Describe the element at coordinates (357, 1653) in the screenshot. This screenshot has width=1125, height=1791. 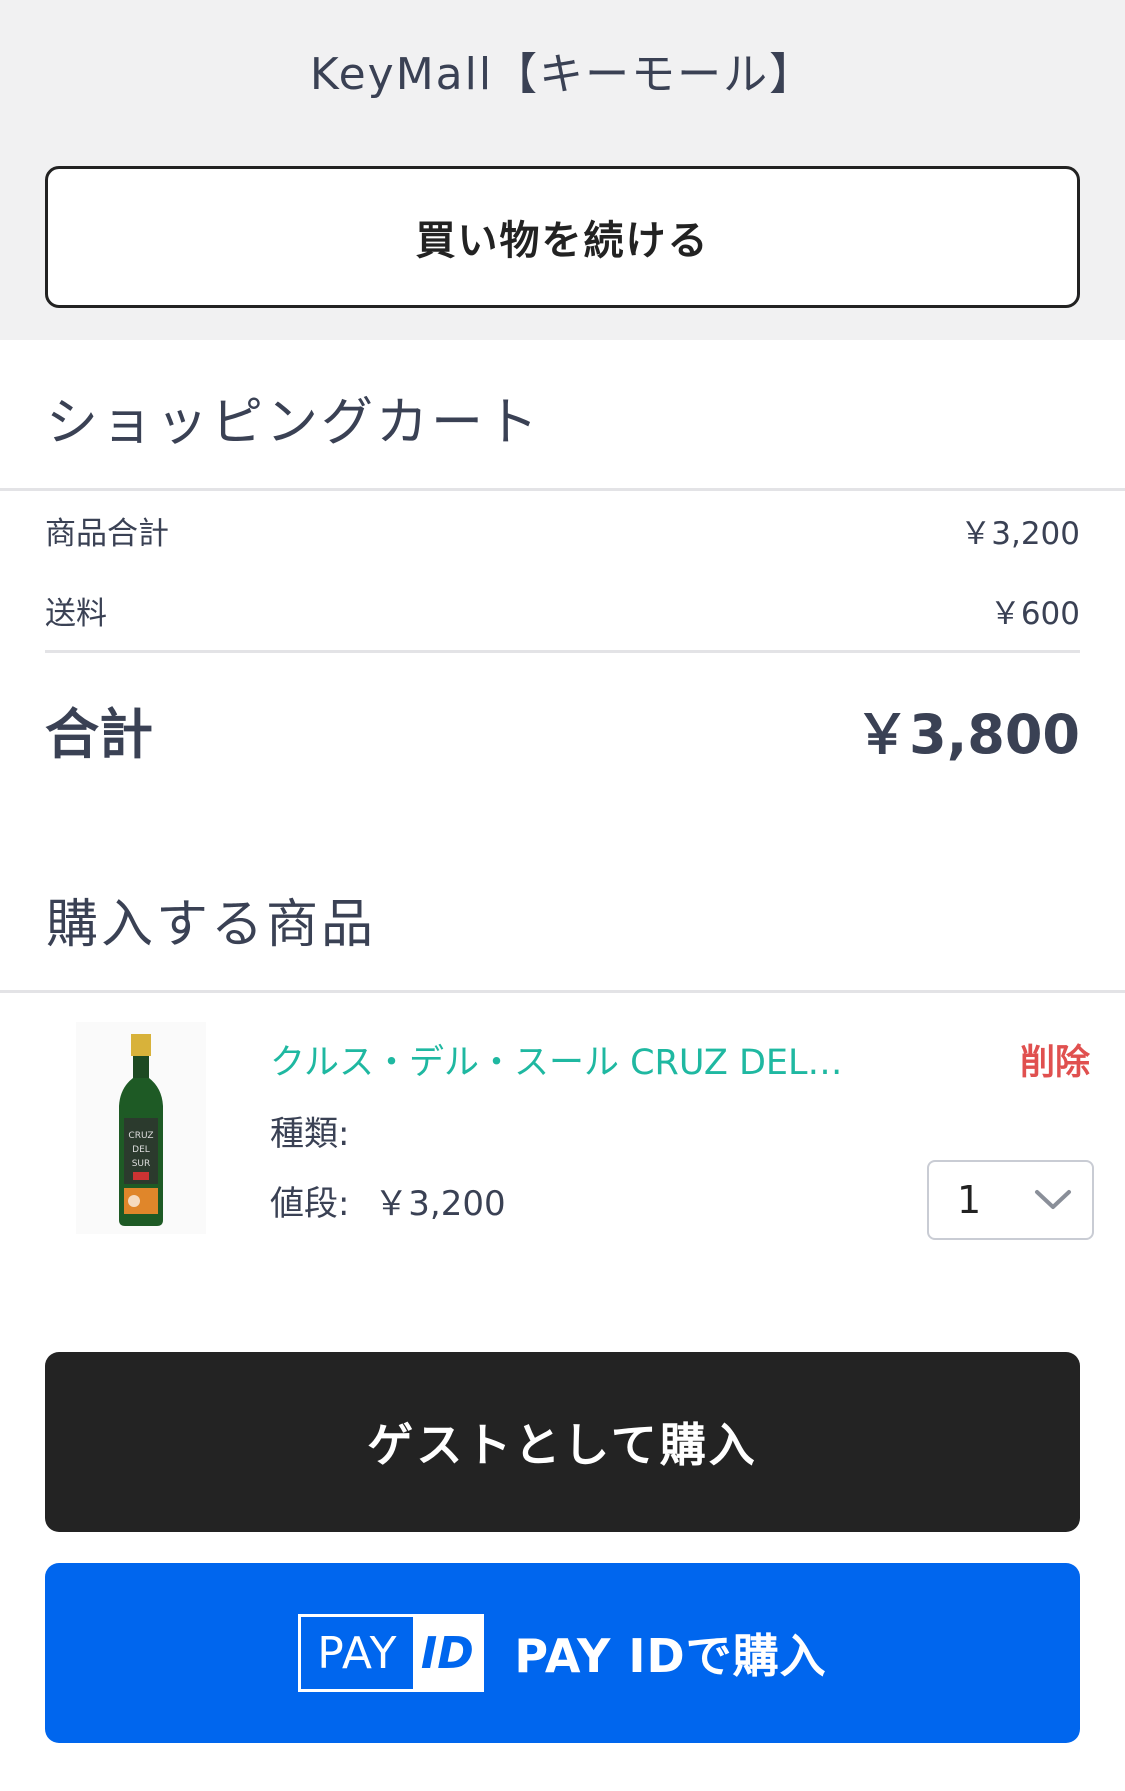
I see `payid-logo-pay: PAY` at that location.